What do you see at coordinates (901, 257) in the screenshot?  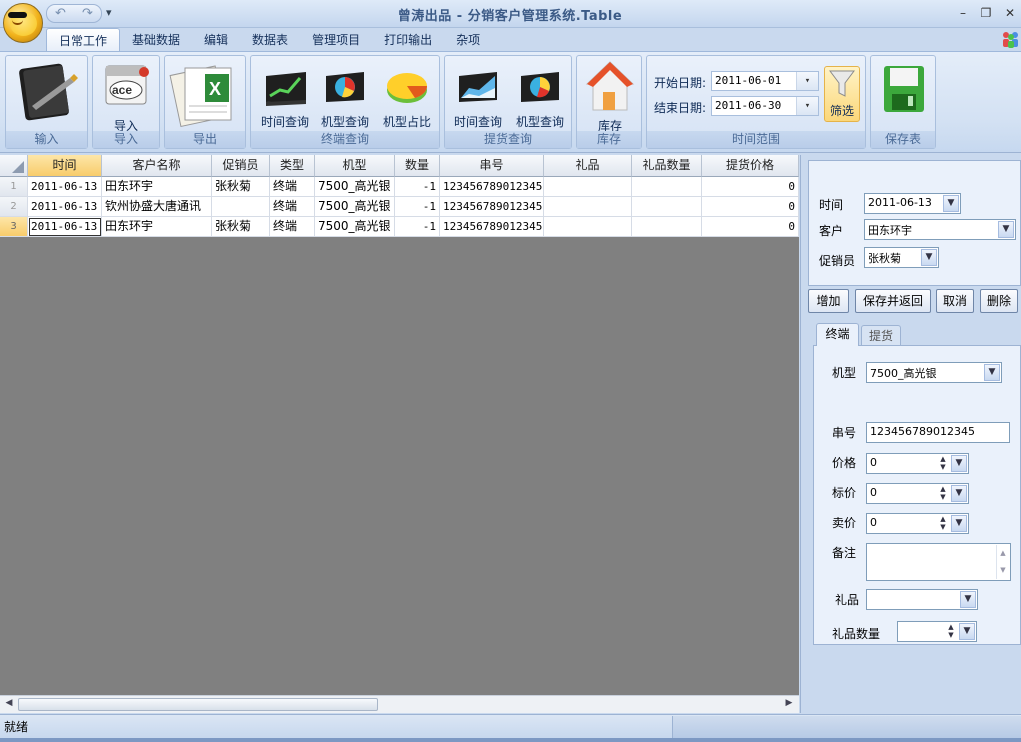 I see `promoter-select: 张秋菊 ▼` at bounding box center [901, 257].